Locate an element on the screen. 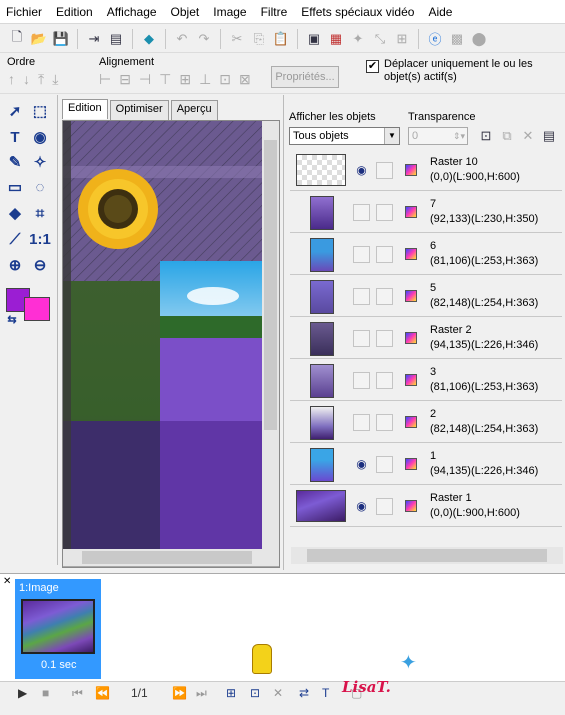 The width and height of the screenshot is (565, 715). grid-icon: ⊞ is located at coordinates (402, 39).